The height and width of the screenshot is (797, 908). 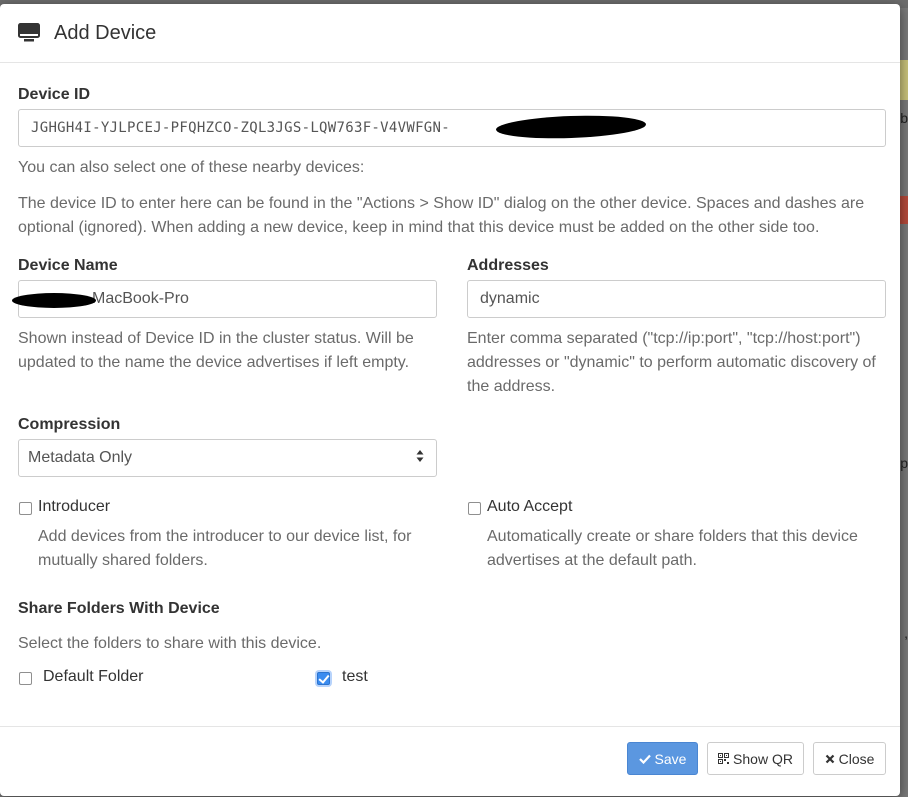 What do you see at coordinates (676, 299) in the screenshot?
I see `addresses-input: dynamic` at bounding box center [676, 299].